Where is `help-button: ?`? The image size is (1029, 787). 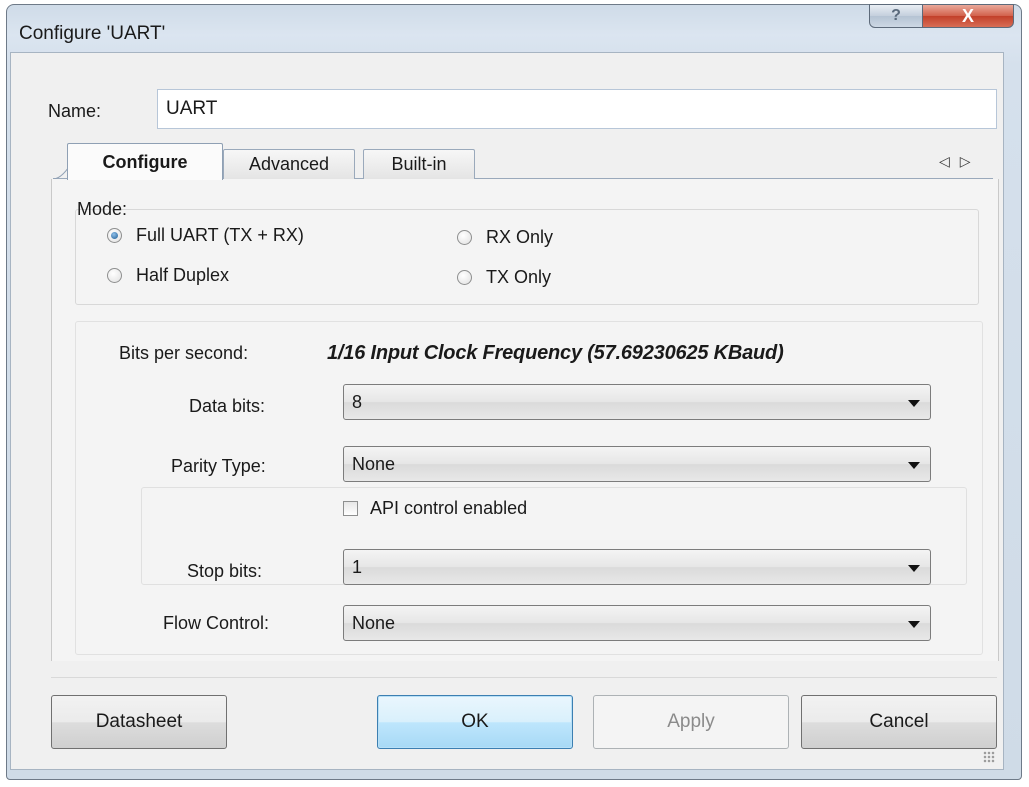 help-button: ? is located at coordinates (896, 16).